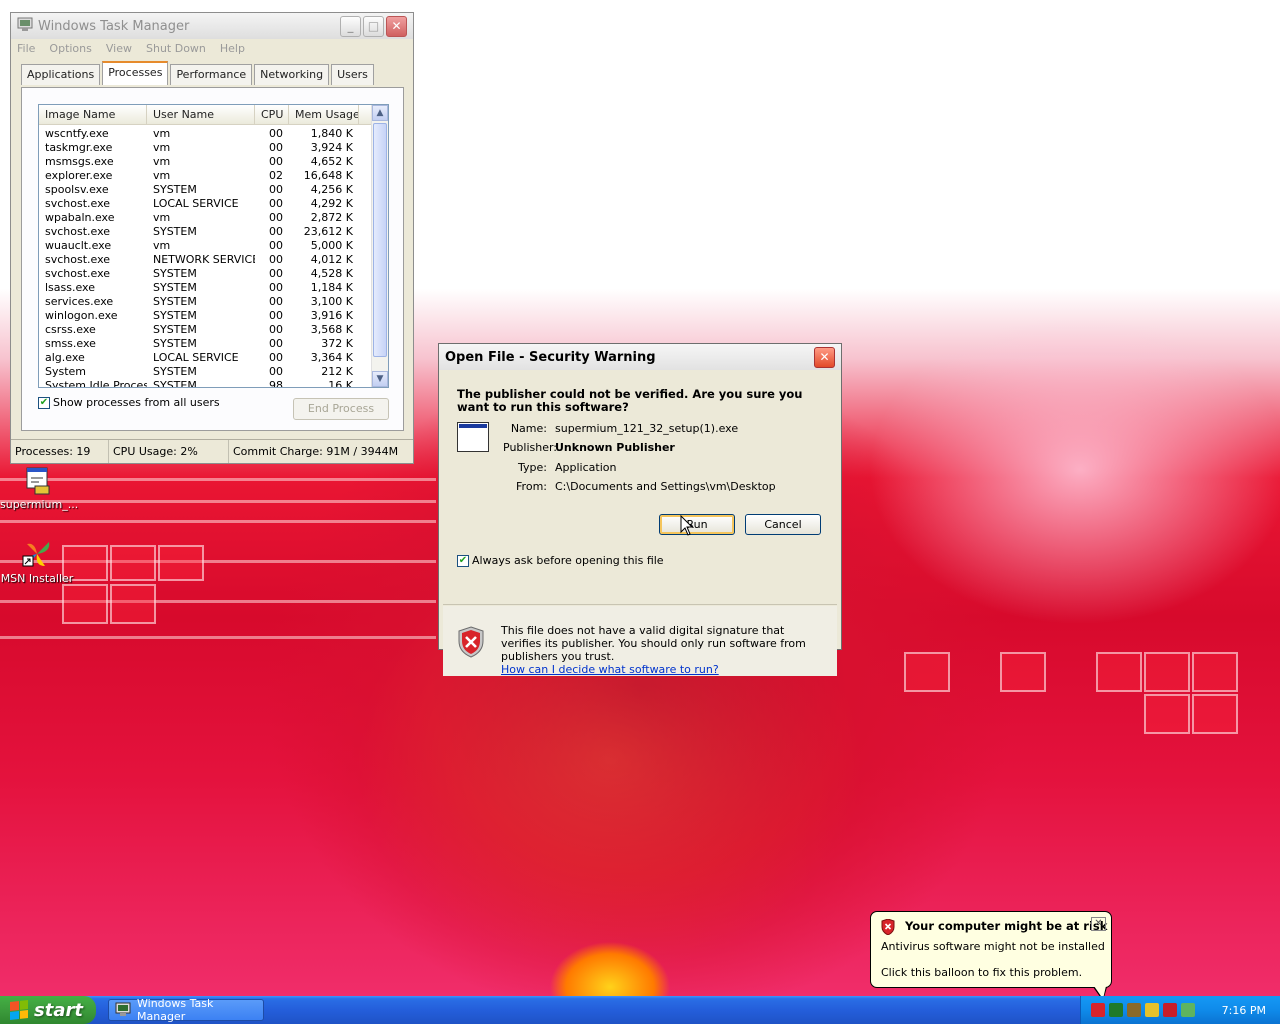 The image size is (1280, 1024). I want to click on maximize-icon: □, so click(373, 26).